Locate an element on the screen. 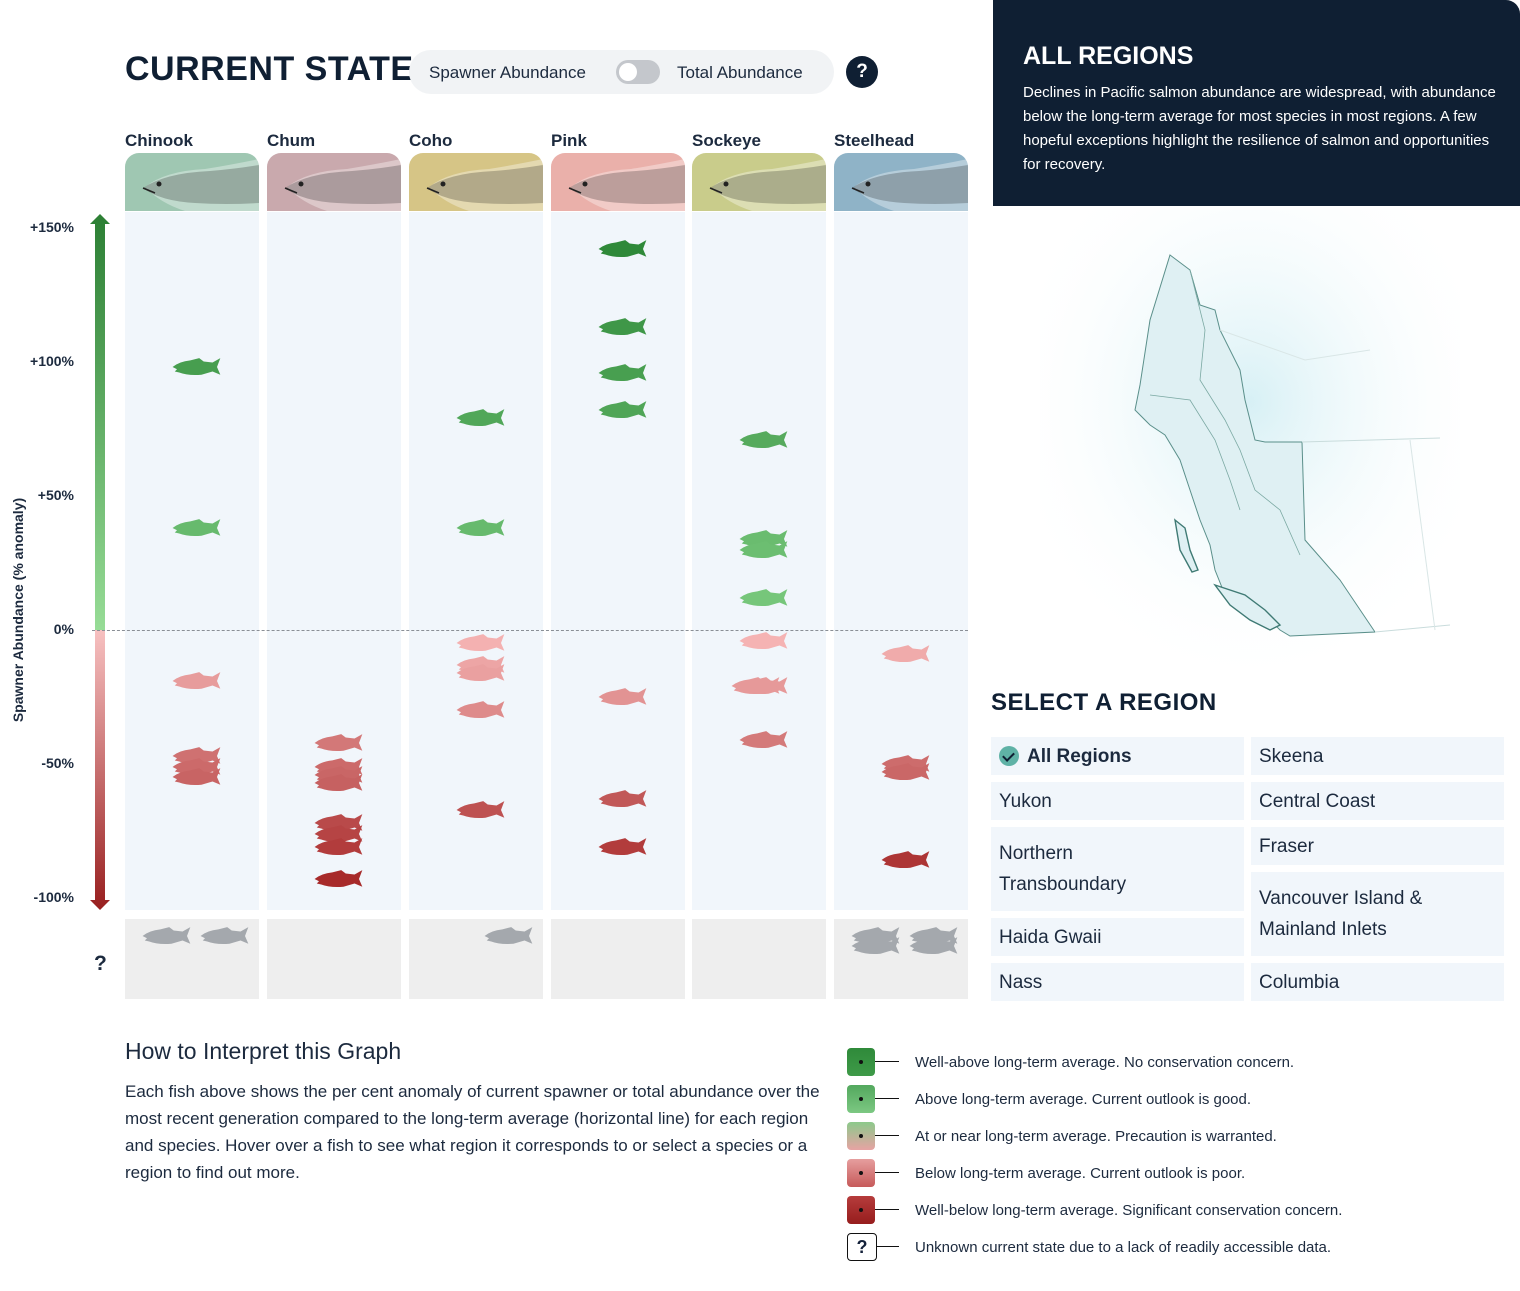 This screenshot has height=1291, width=1520. region-option-nass: Nass is located at coordinates (1117, 982).